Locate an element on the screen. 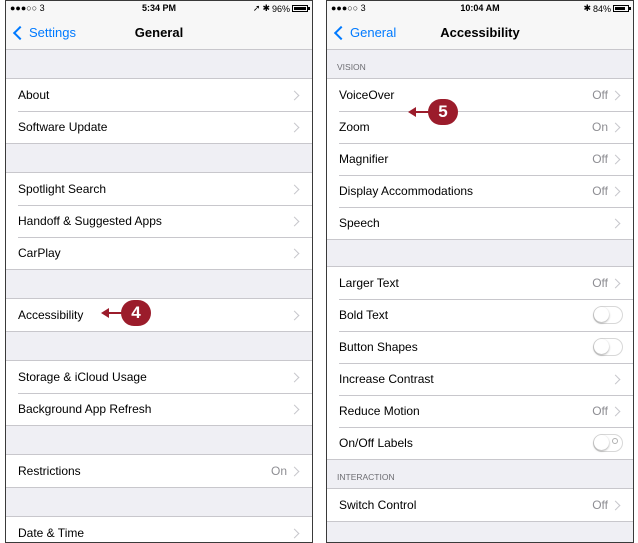 This screenshot has width=638, height=543. row-reduce-motion: Reduce Motion Off is located at coordinates (480, 411).